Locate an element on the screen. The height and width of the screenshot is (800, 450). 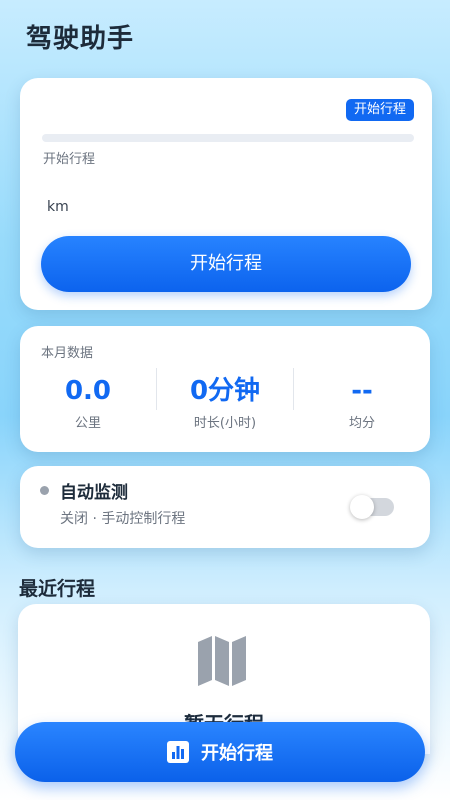
auto-monitor-title: 自动监测 is located at coordinates (94, 493).